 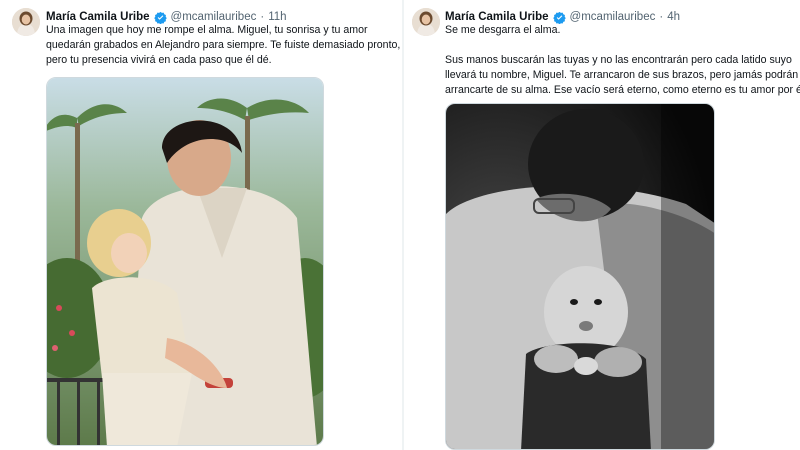 What do you see at coordinates (673, 17) in the screenshot?
I see `tweet-timestamp: 4h` at bounding box center [673, 17].